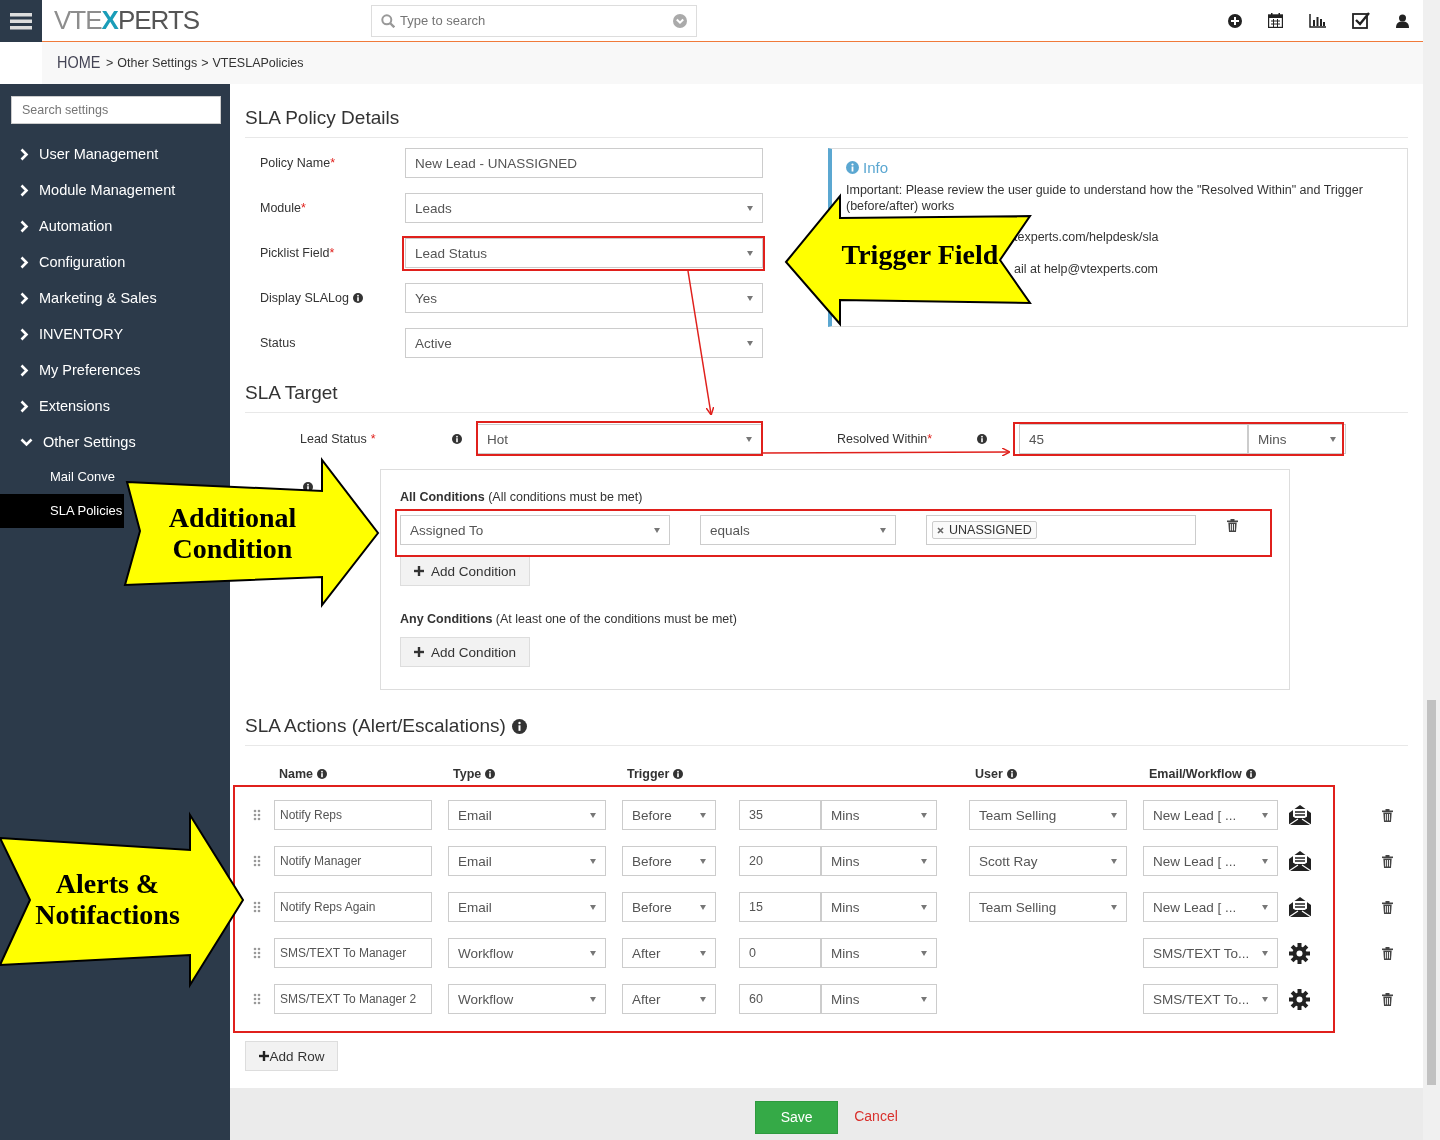 This screenshot has width=1440, height=1140. I want to click on value-tag: UNASSIGNED, so click(984, 530).